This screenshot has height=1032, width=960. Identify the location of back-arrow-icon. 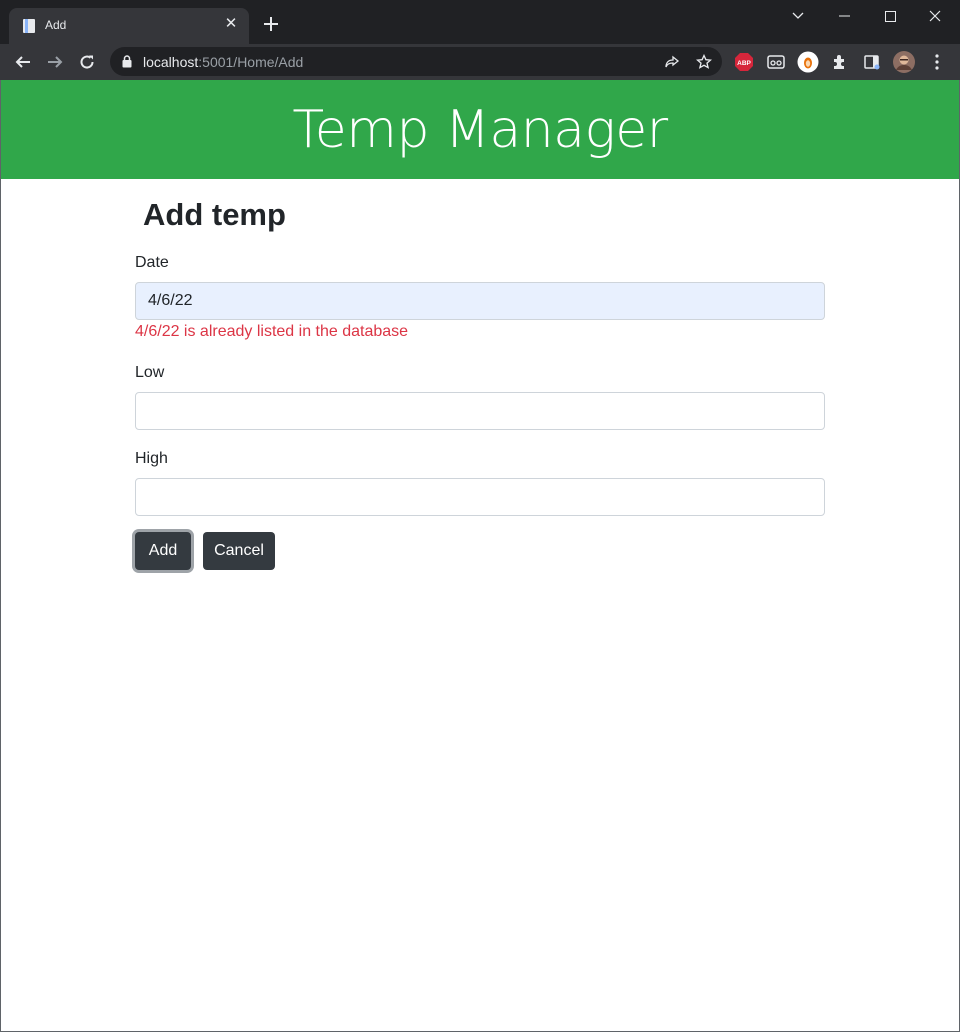
(23, 62).